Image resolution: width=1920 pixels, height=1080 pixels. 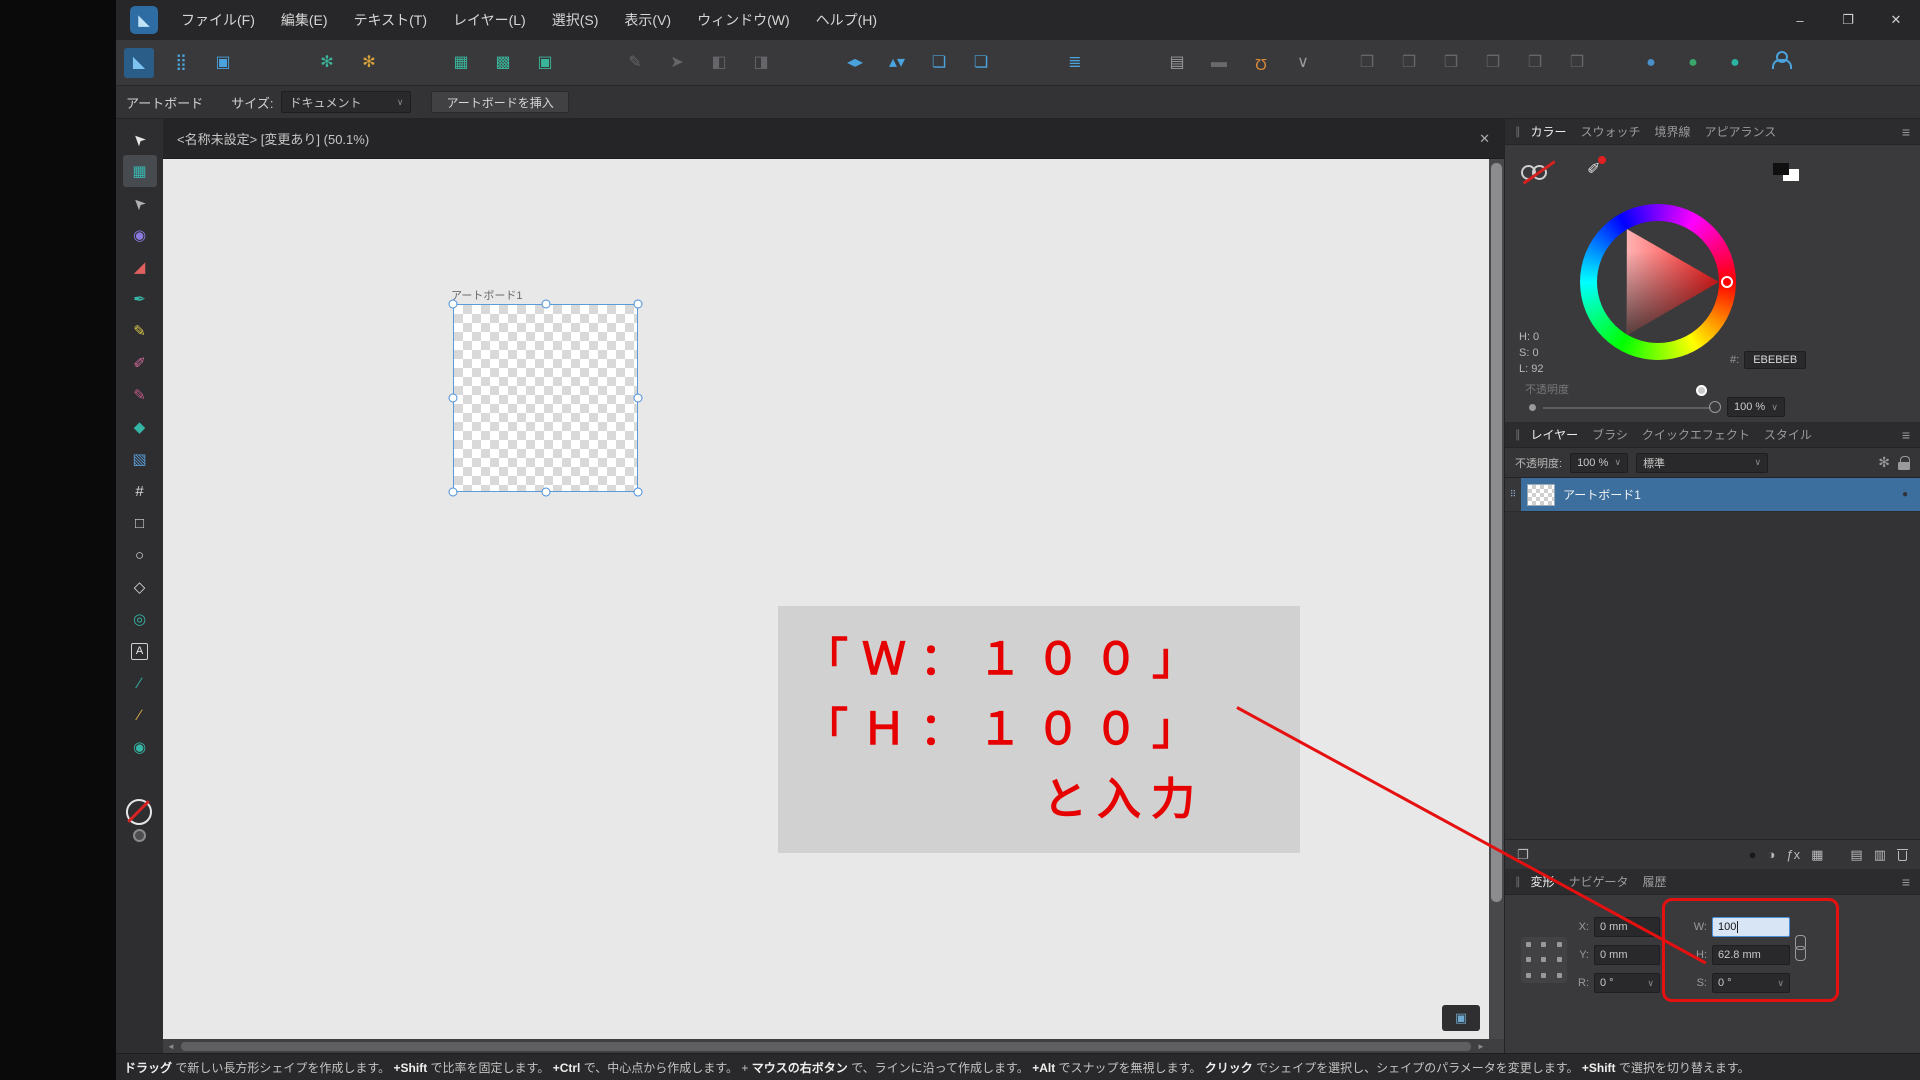 What do you see at coordinates (1481, 1046) in the screenshot?
I see `scroll-right-icon: ►` at bounding box center [1481, 1046].